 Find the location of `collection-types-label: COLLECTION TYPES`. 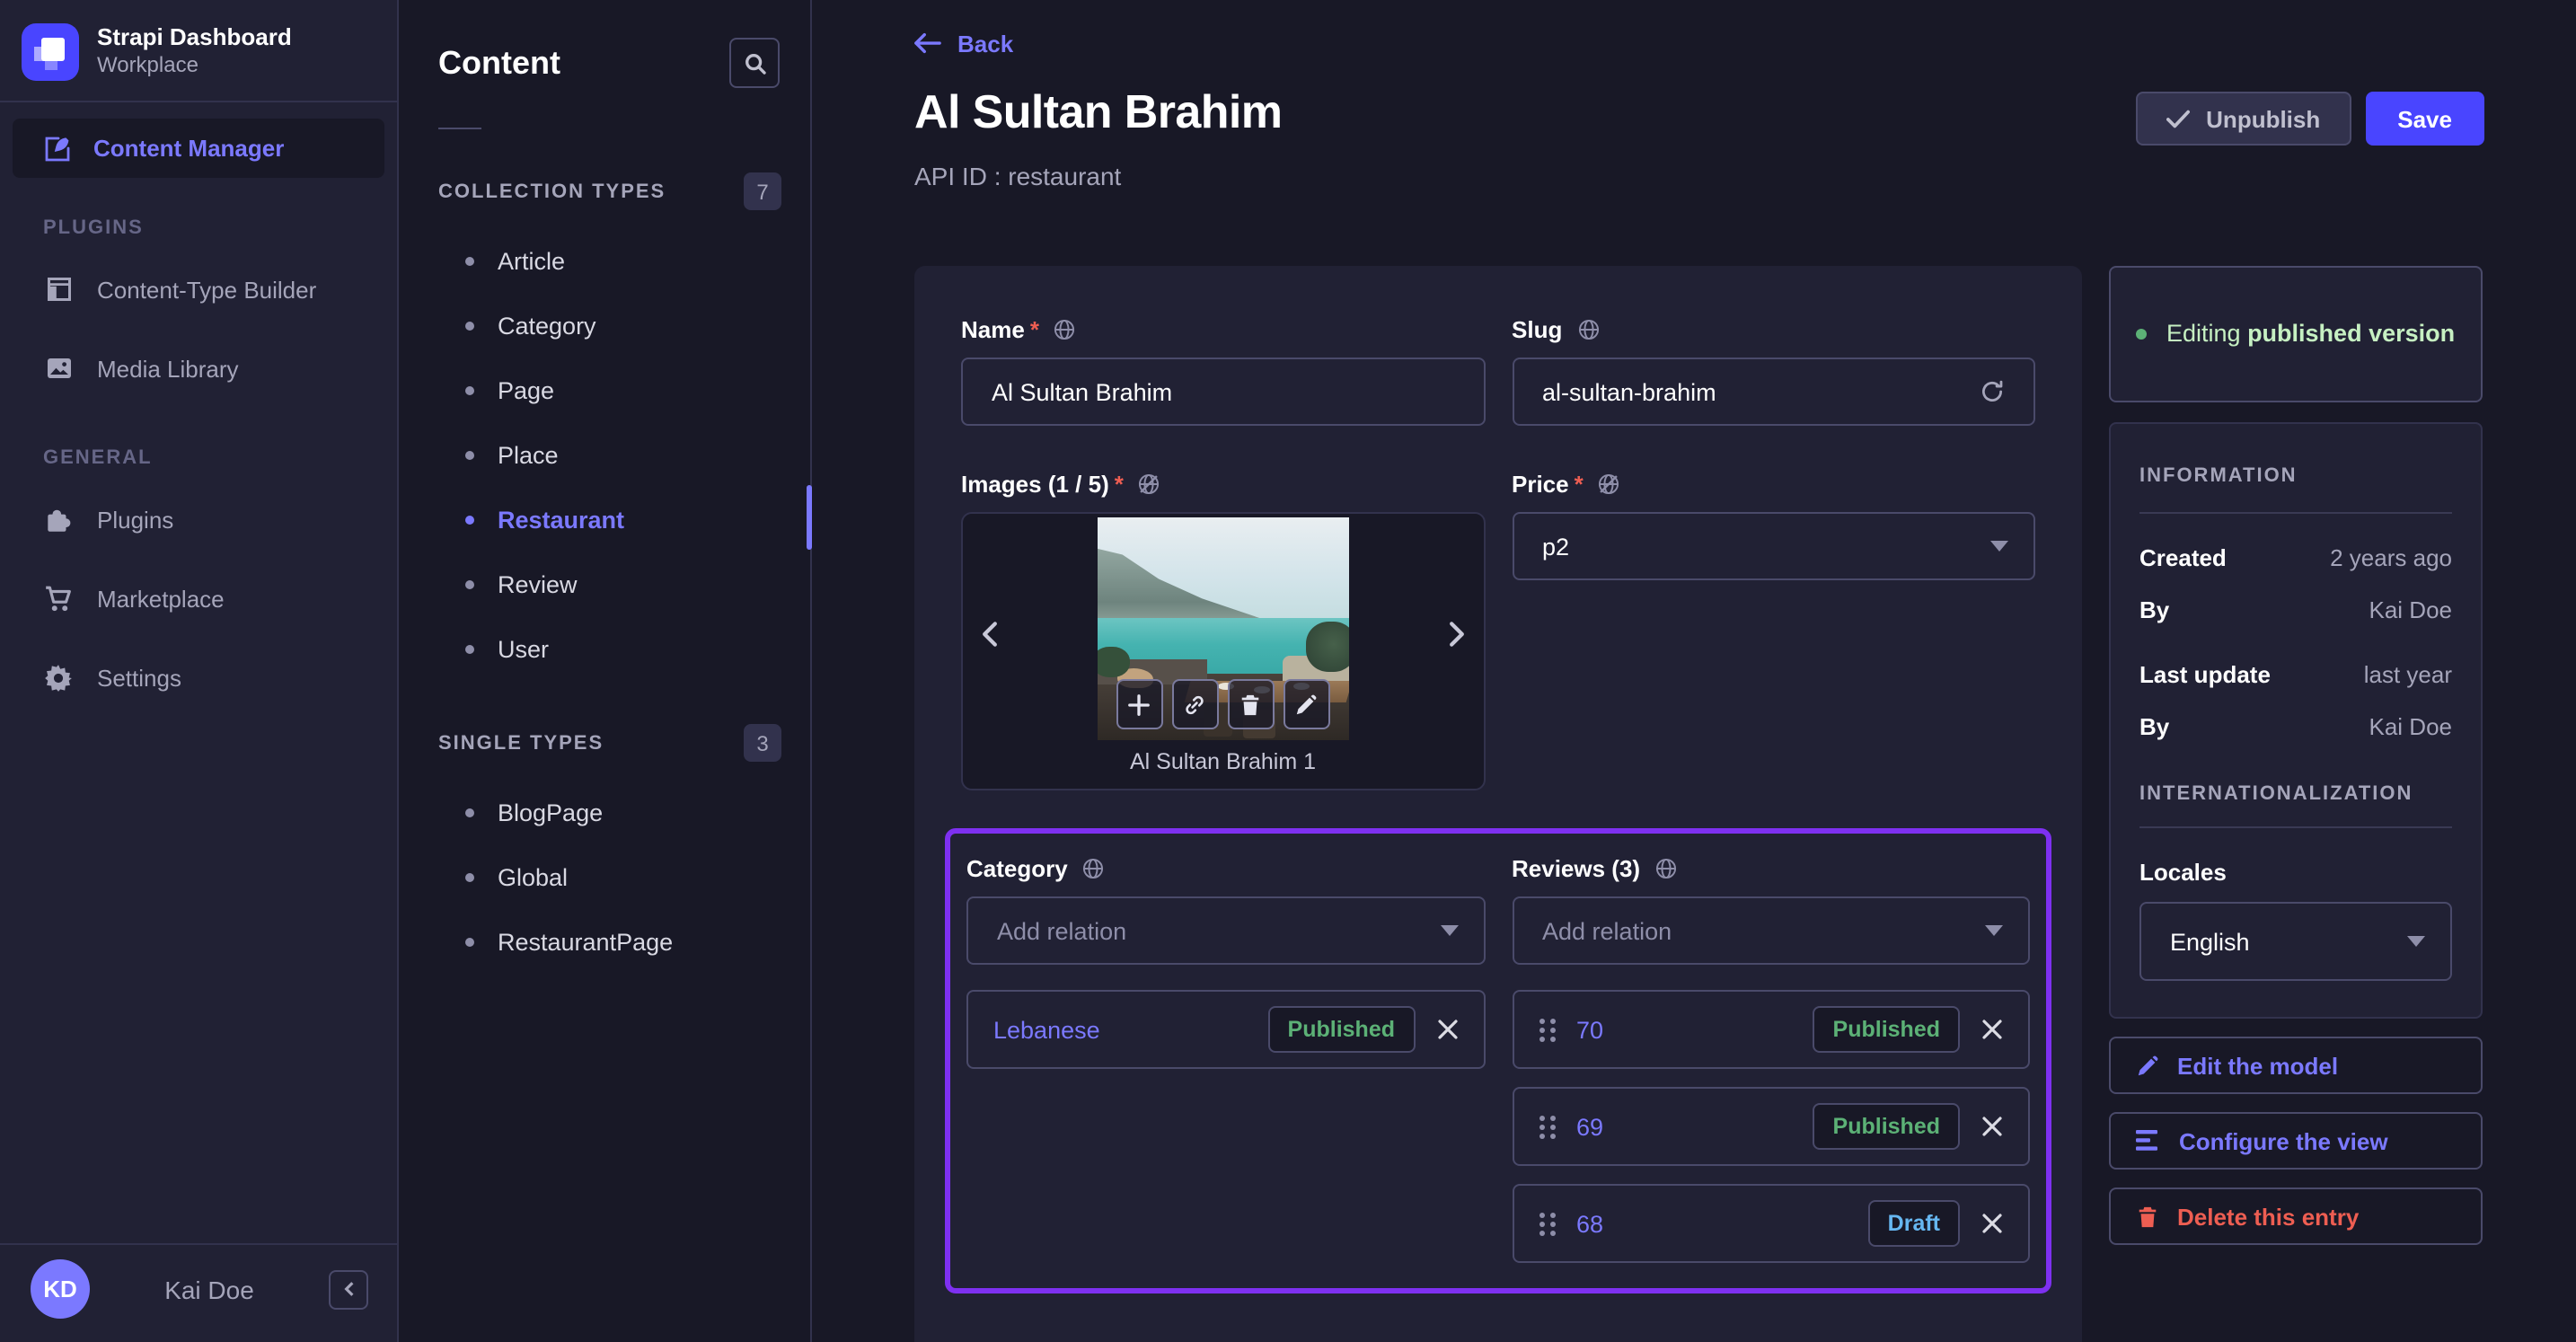

collection-types-label: COLLECTION TYPES is located at coordinates (552, 191).